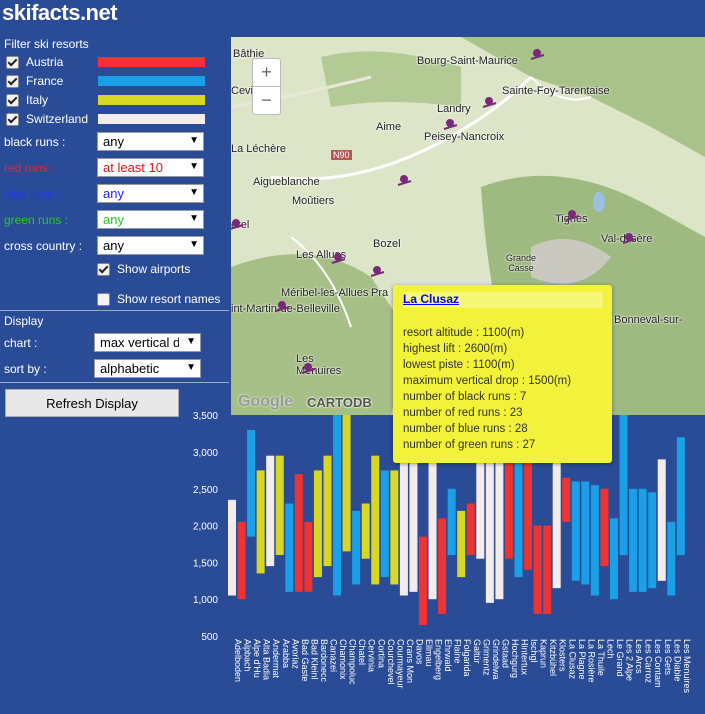 The image size is (705, 714). I want to click on site-title: skifacts.net, so click(60, 13).